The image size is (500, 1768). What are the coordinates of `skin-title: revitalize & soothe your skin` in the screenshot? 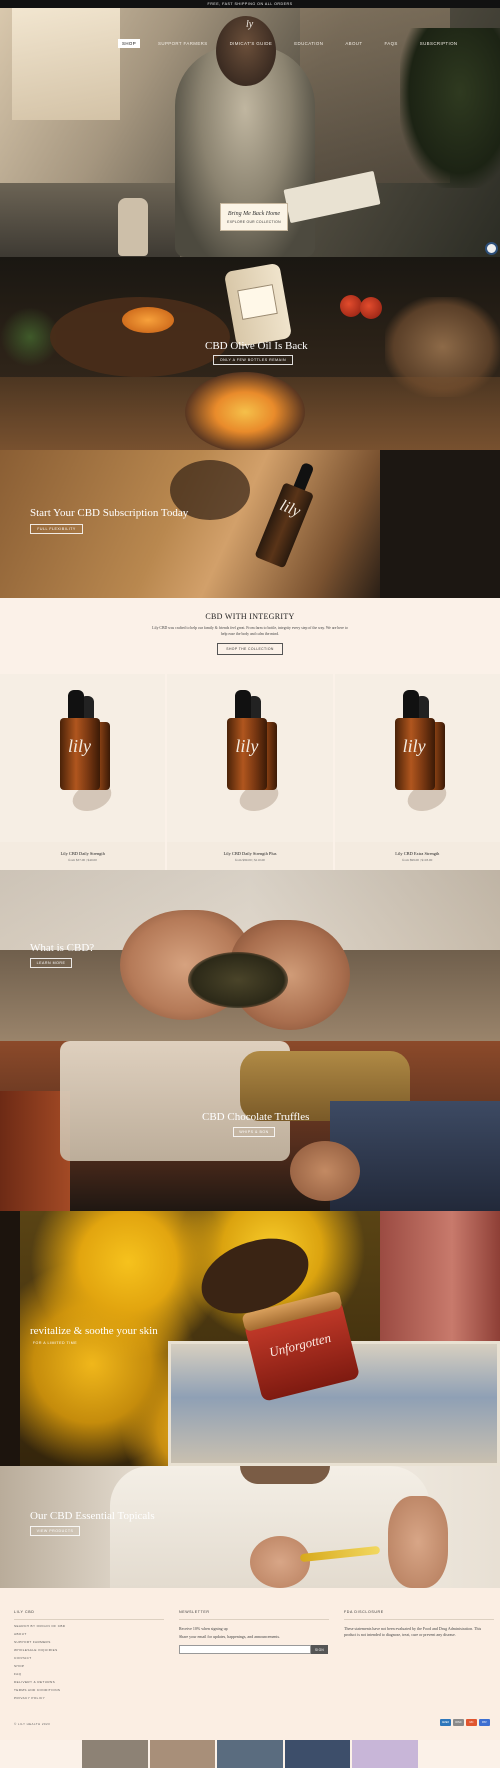 It's located at (94, 1331).